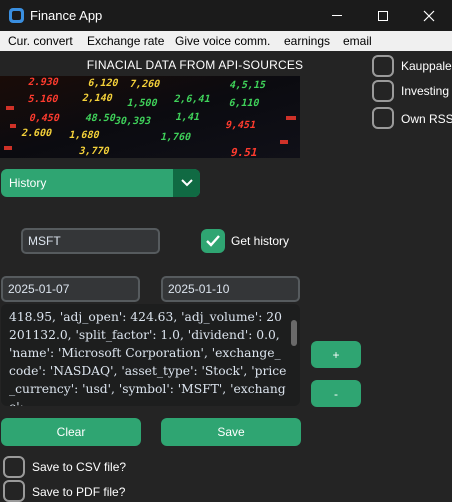 Image resolution: width=452 pixels, height=502 pixels. What do you see at coordinates (79, 467) in the screenshot?
I see `save-csv-label: Save to CSV file?` at bounding box center [79, 467].